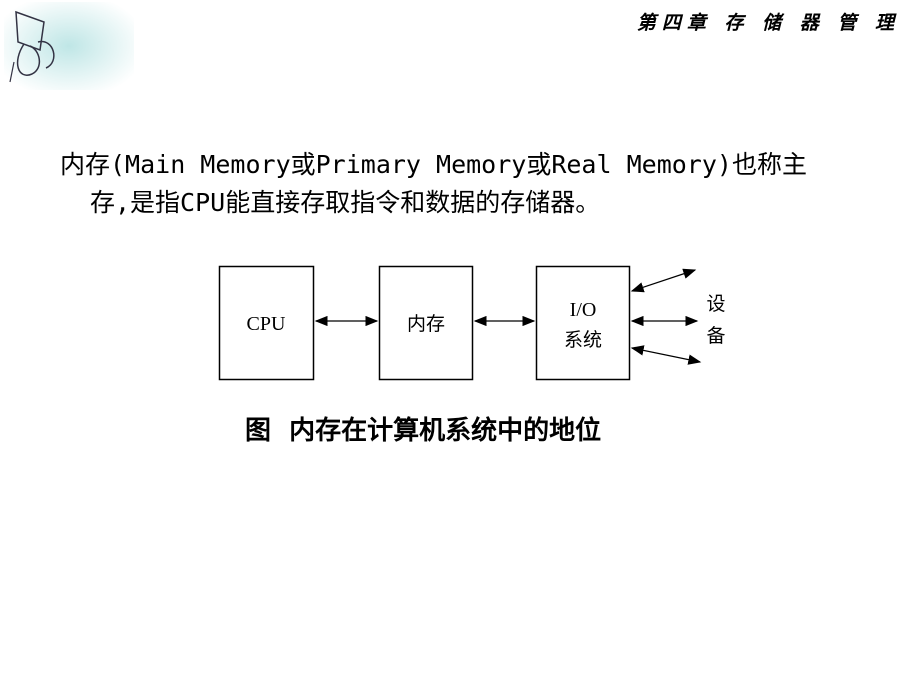  Describe the element at coordinates (715, 336) in the screenshot. I see `device-label-2: 备` at that location.